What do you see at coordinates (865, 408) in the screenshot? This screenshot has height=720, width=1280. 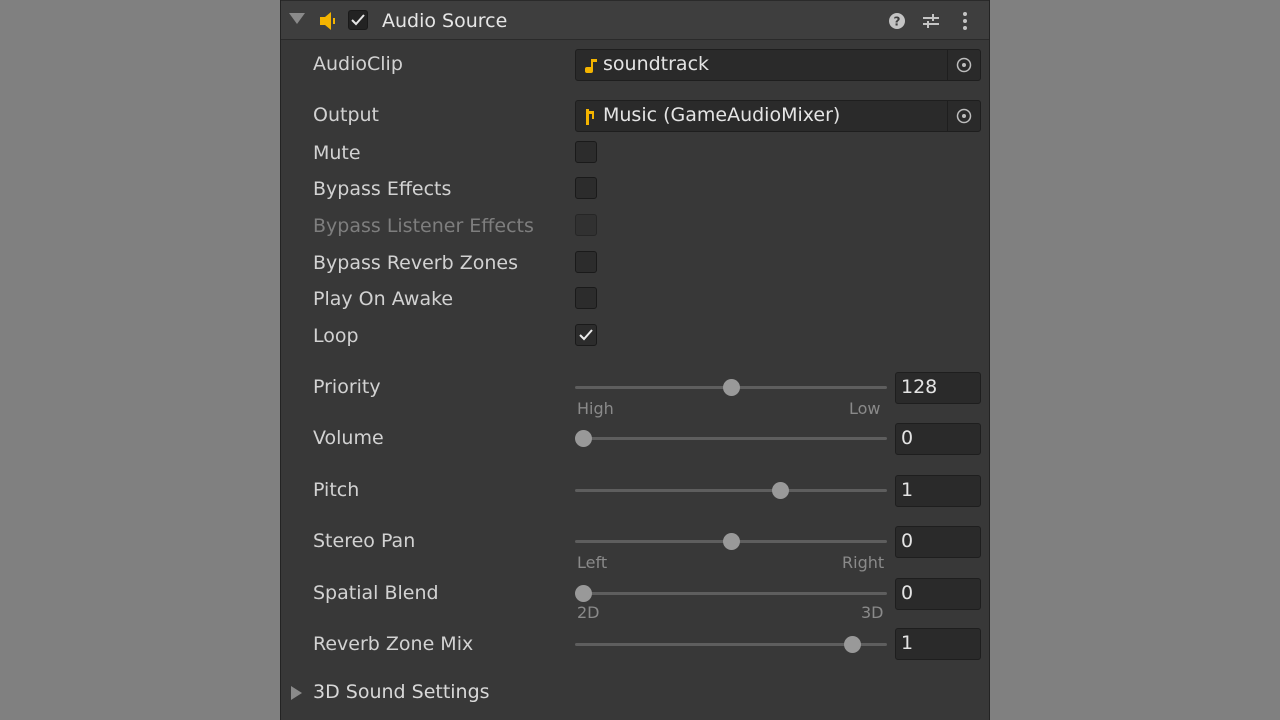 I see `priority-max-label: Low` at bounding box center [865, 408].